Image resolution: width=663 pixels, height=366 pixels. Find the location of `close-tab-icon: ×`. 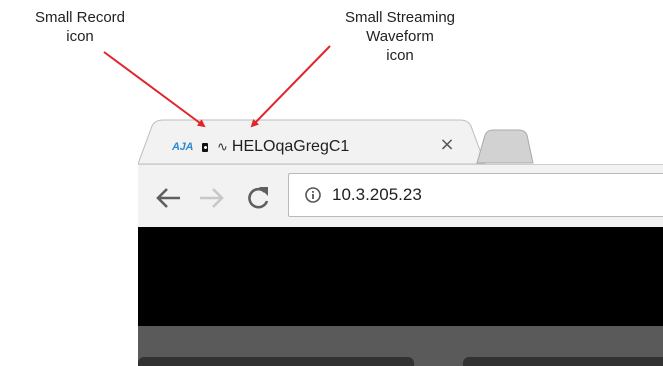

close-tab-icon: × is located at coordinates (447, 145).